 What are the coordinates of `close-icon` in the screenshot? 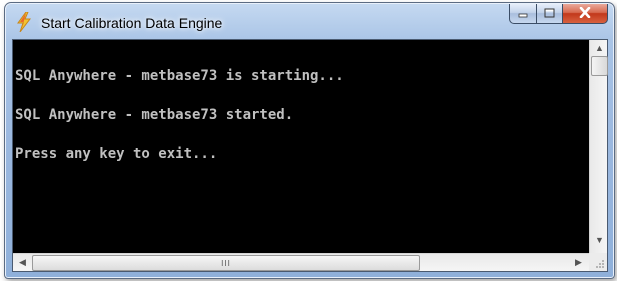 It's located at (585, 14).